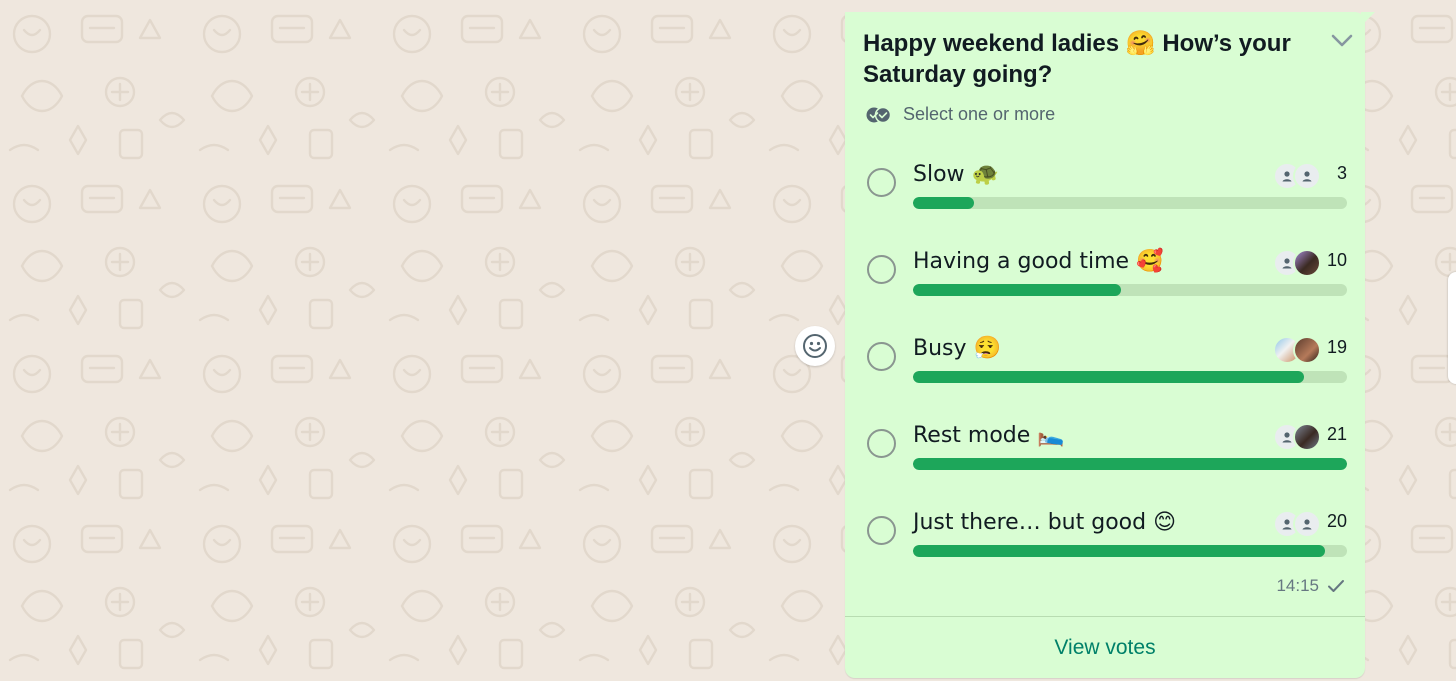 The height and width of the screenshot is (681, 1456). What do you see at coordinates (1297, 585) in the screenshot?
I see `message-time: 14:15` at bounding box center [1297, 585].